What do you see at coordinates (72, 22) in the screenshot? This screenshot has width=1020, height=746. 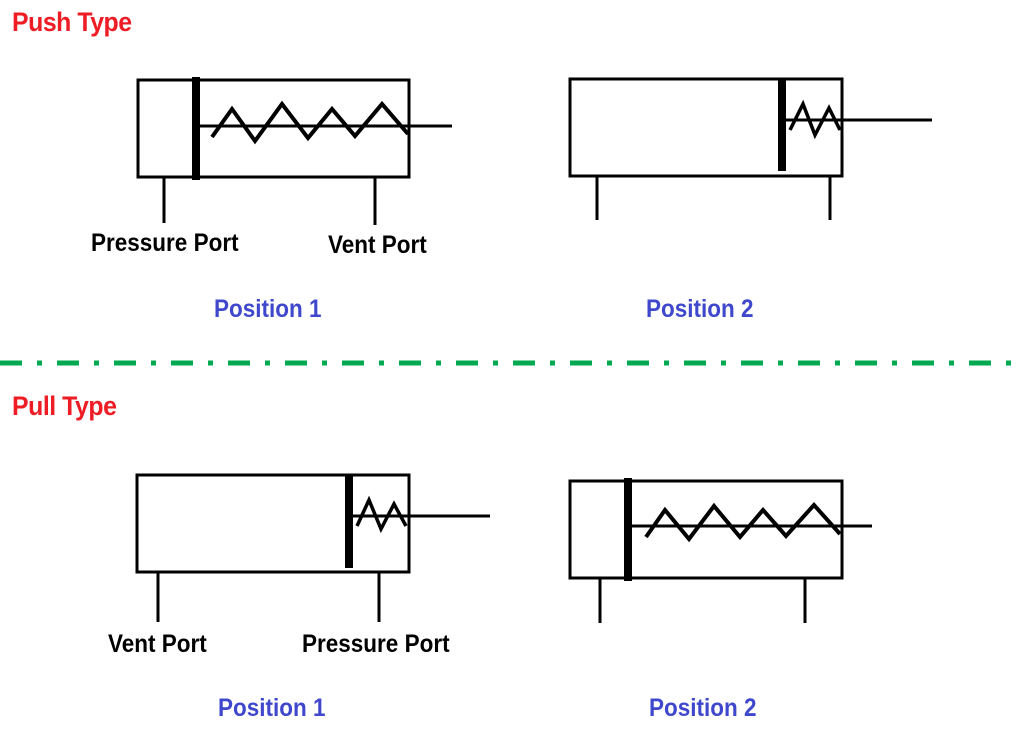 I see `section-title-push: Push Type` at bounding box center [72, 22].